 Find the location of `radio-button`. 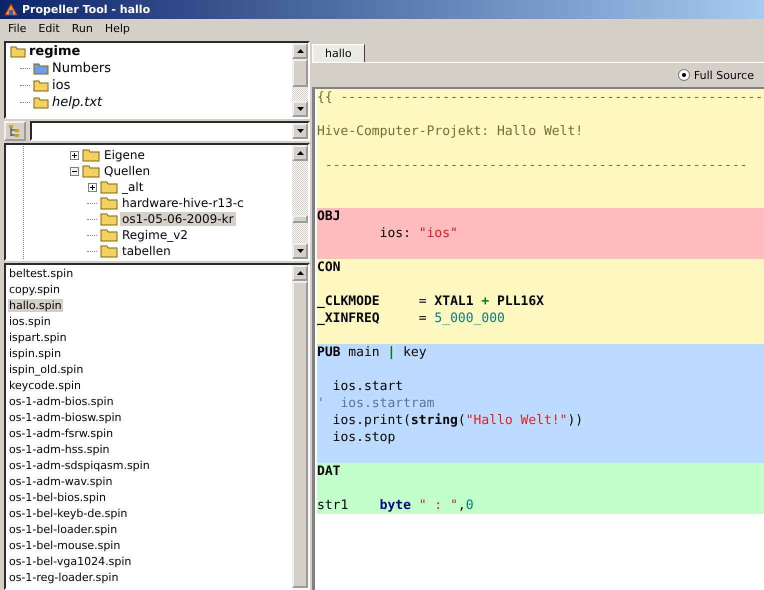

radio-button is located at coordinates (684, 75).